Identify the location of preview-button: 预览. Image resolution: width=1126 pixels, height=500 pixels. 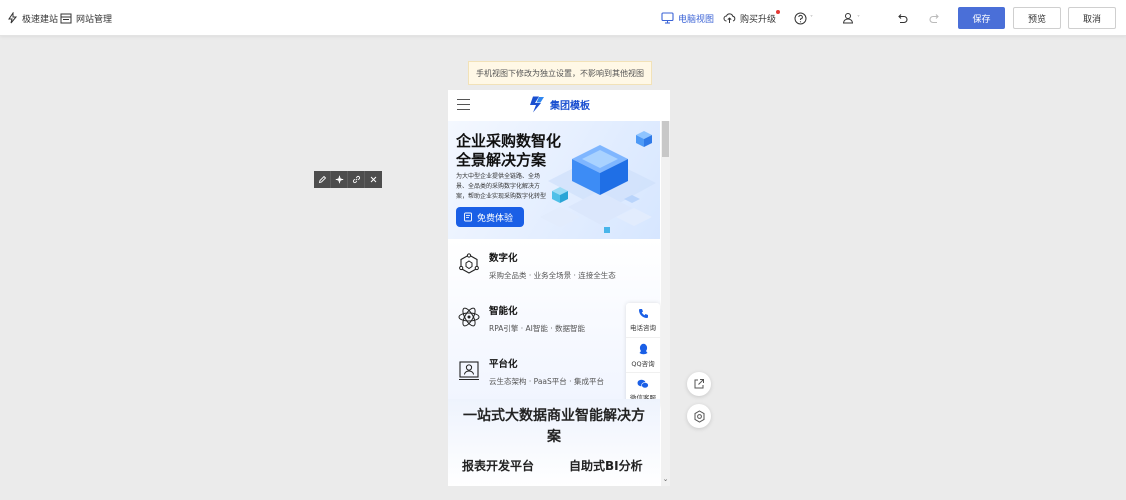
(1037, 18).